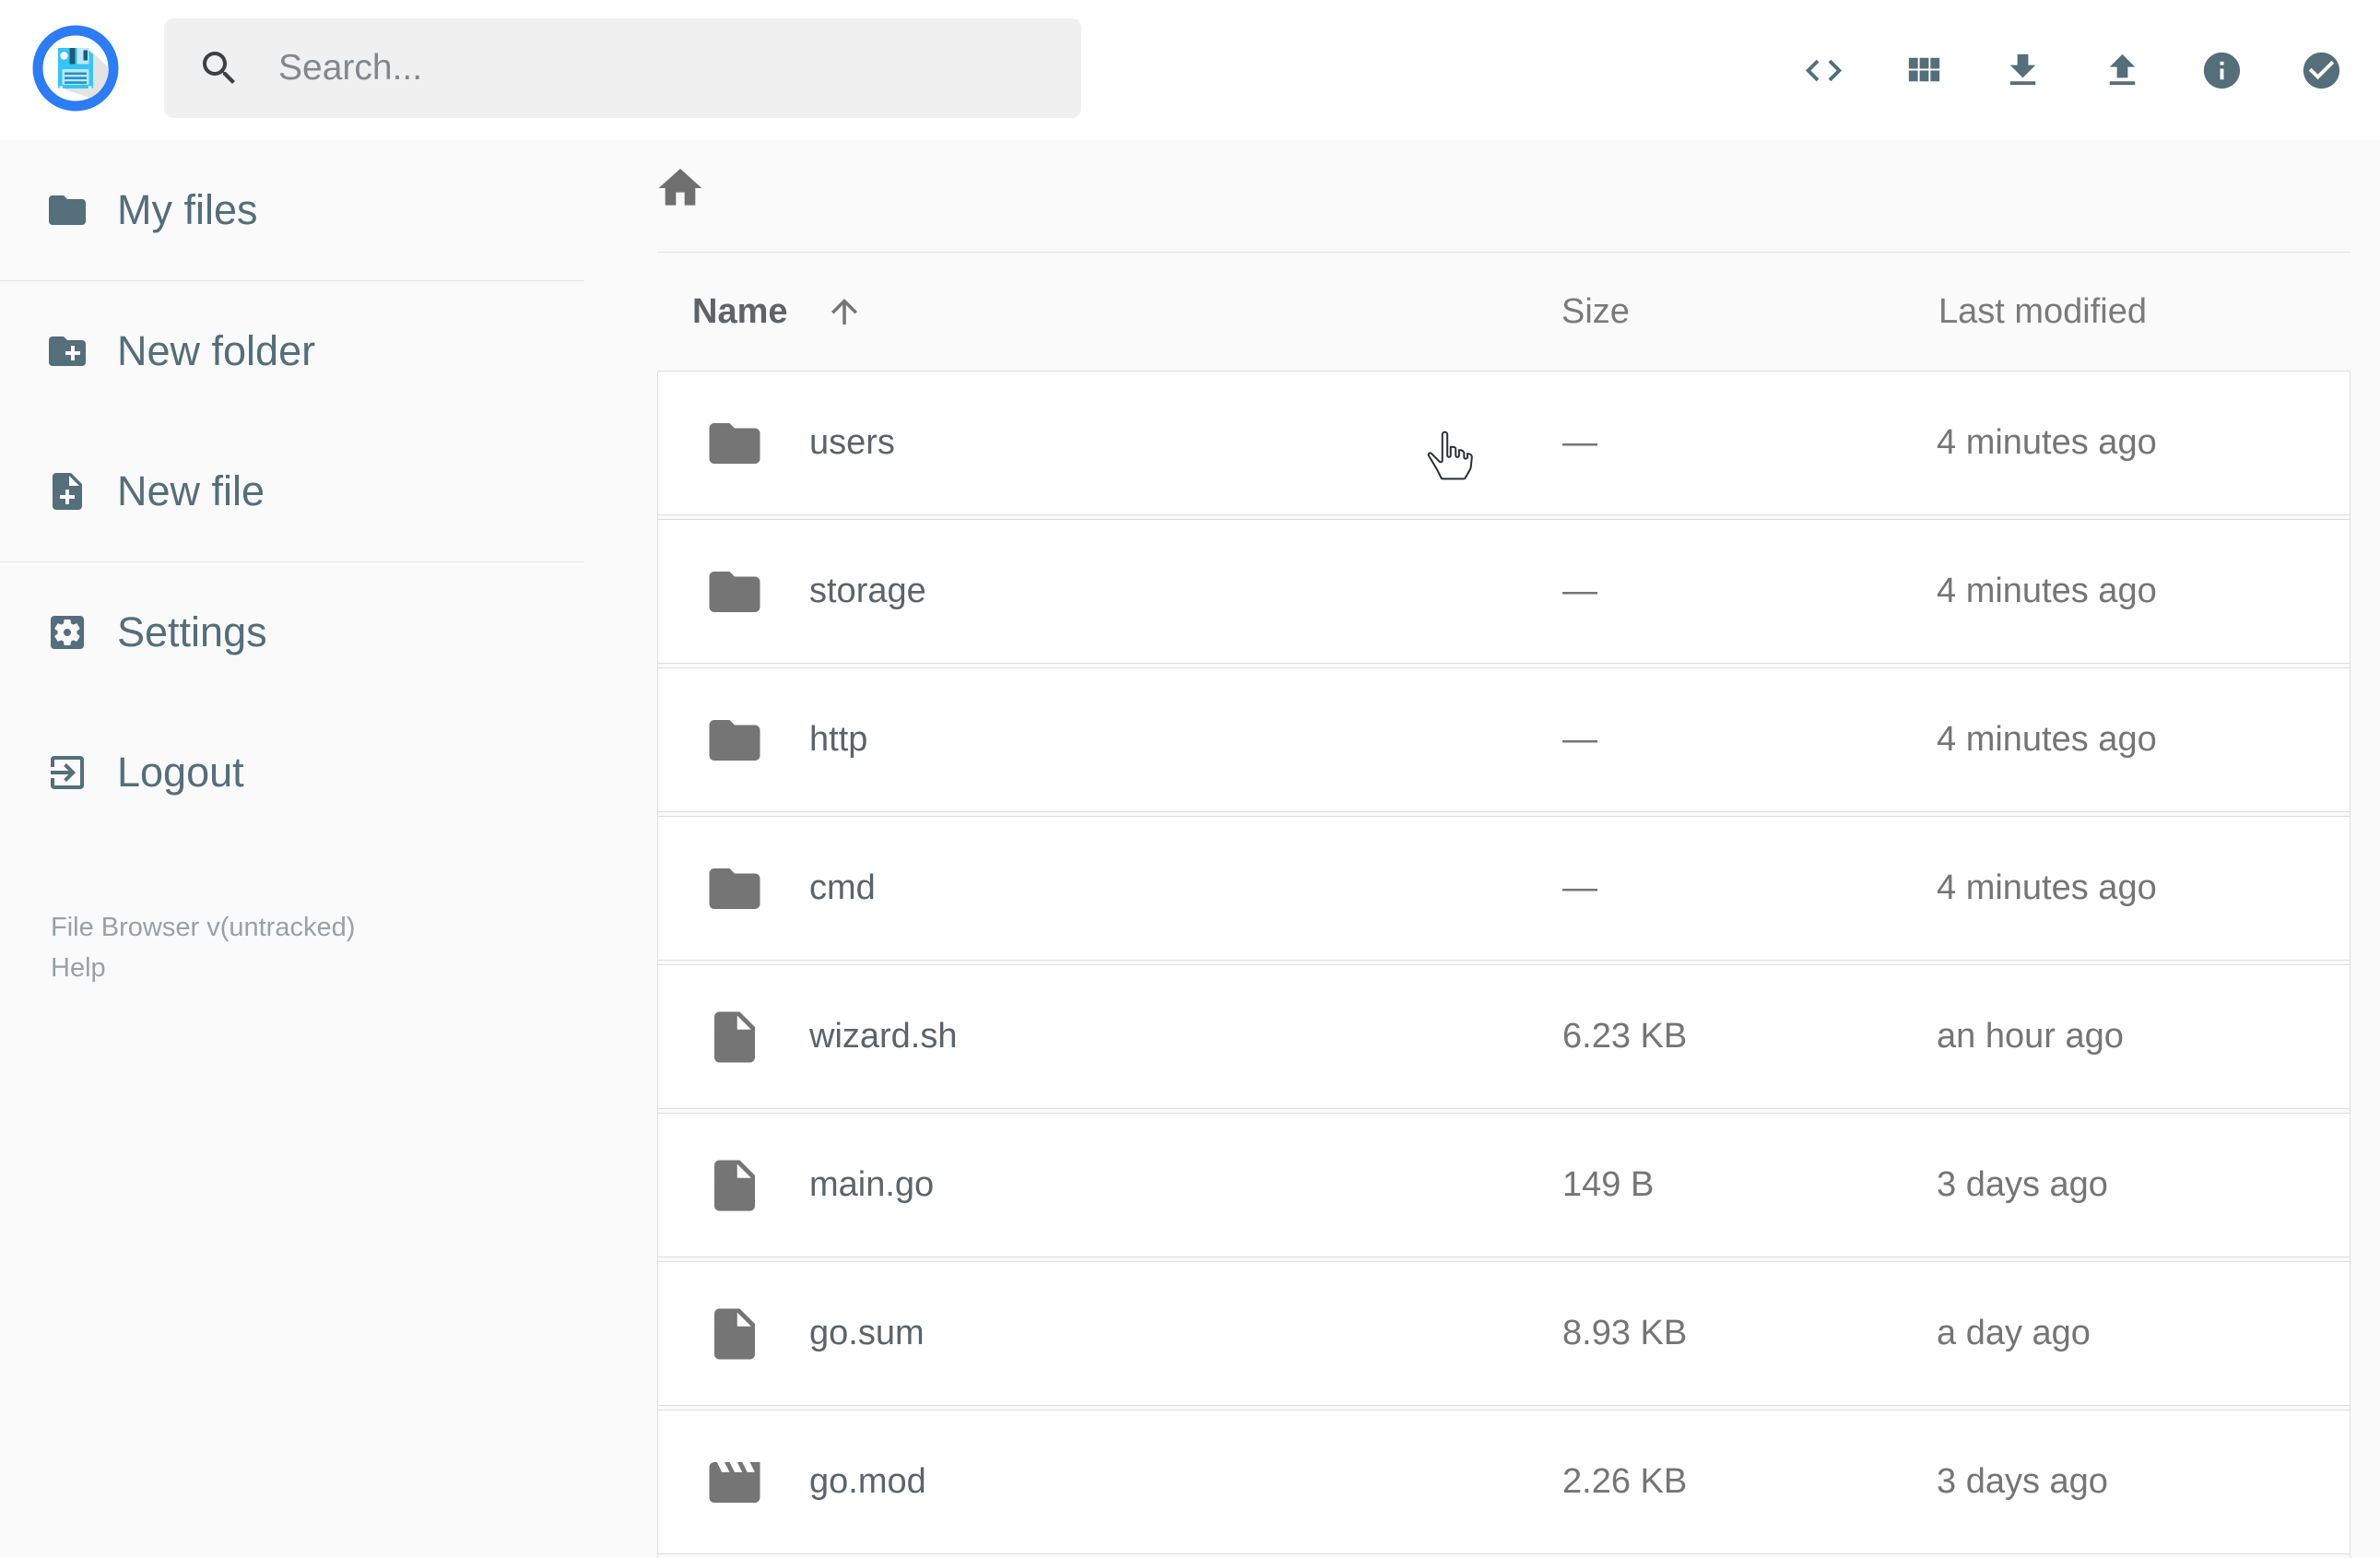 The height and width of the screenshot is (1558, 2380). I want to click on app-logo, so click(76, 68).